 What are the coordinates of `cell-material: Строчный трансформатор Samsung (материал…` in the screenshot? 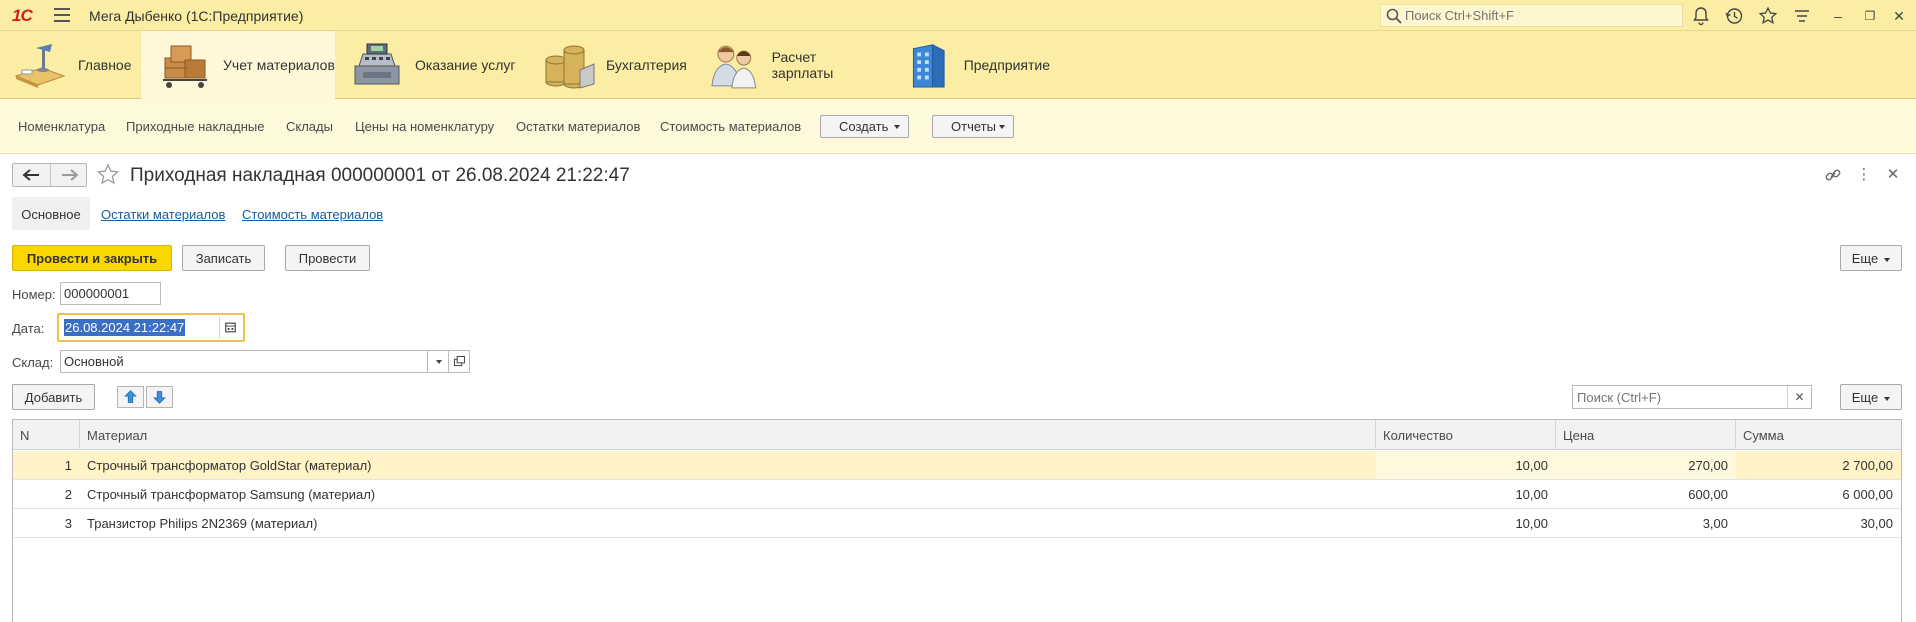 It's located at (728, 494).